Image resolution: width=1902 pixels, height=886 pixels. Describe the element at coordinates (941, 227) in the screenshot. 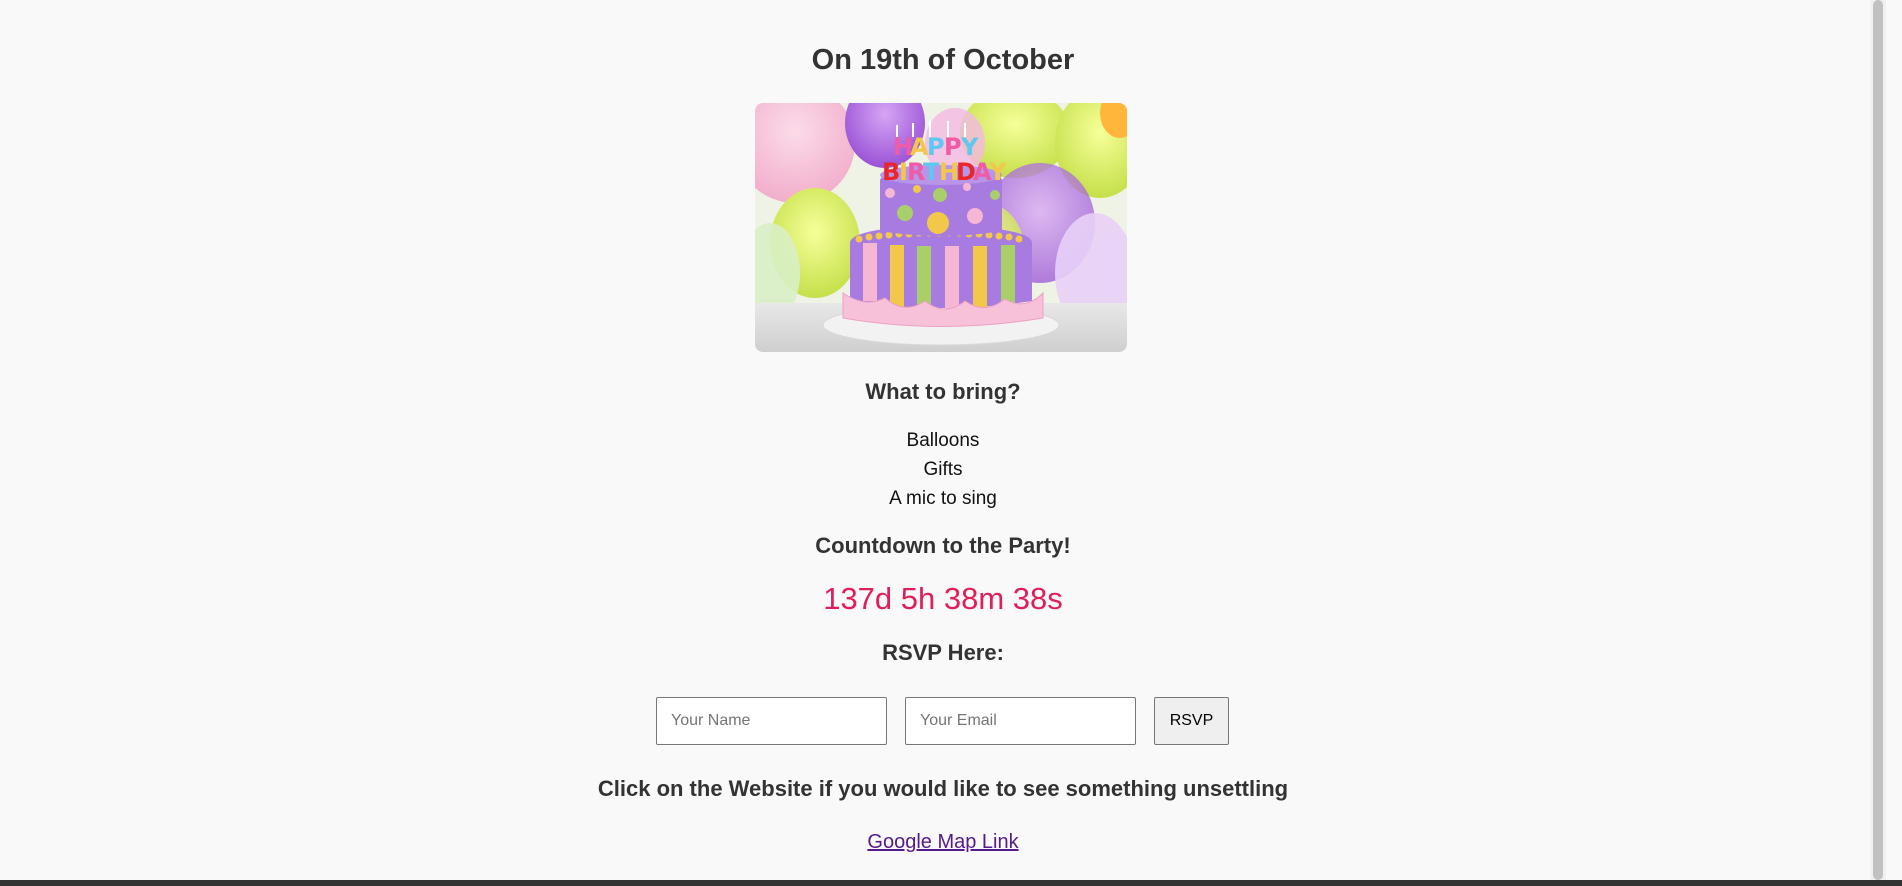

I see `birthday-cake-image: H A P P Y B I R T H D A Y` at that location.